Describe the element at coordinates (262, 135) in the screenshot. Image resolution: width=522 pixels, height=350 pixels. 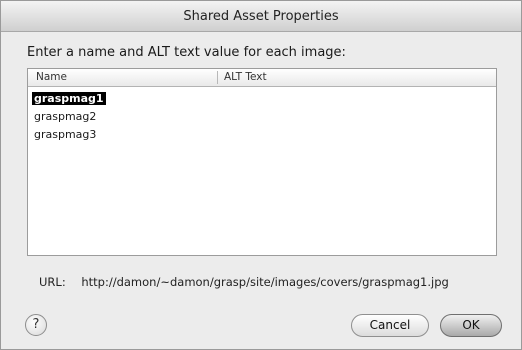
I see `table-row: graspmag3` at that location.